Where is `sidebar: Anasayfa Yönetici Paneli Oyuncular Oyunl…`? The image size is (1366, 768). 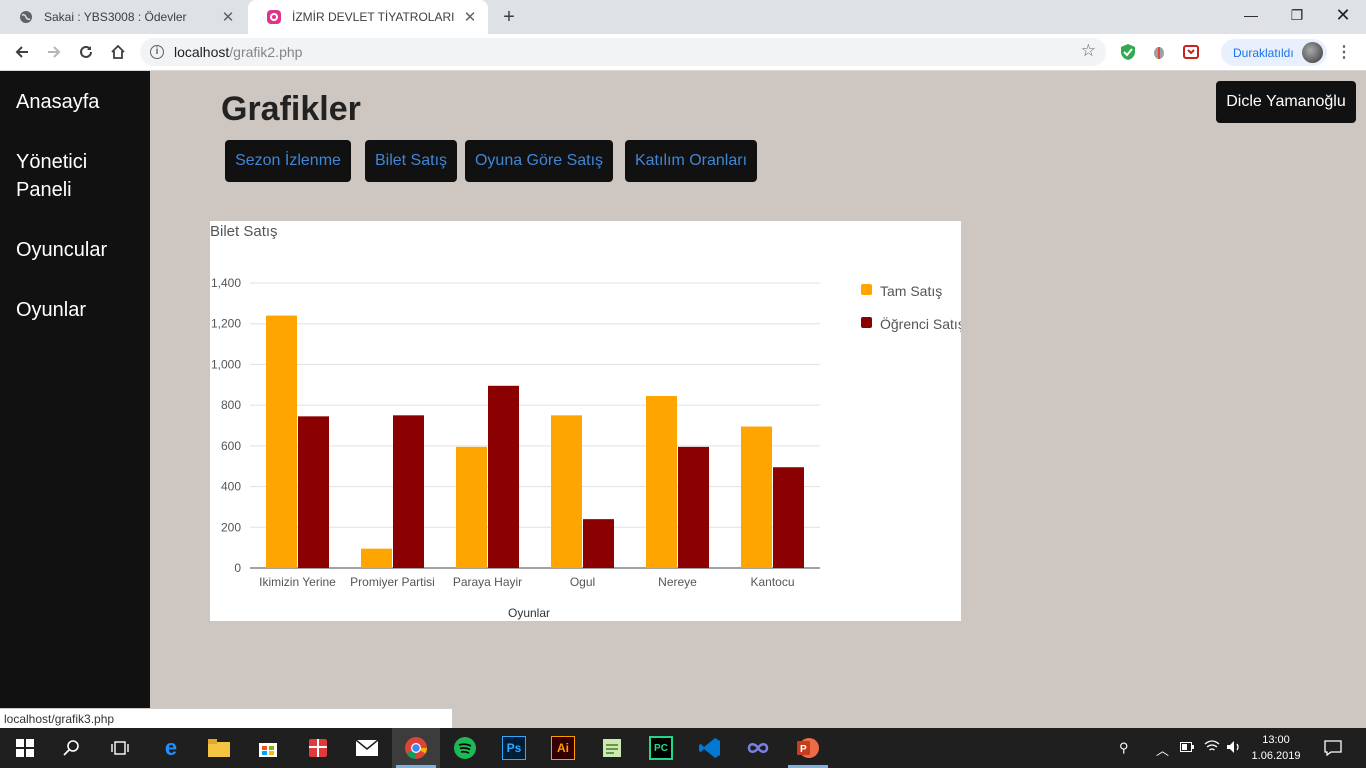 sidebar: Anasayfa Yönetici Paneli Oyuncular Oyunl… is located at coordinates (75, 399).